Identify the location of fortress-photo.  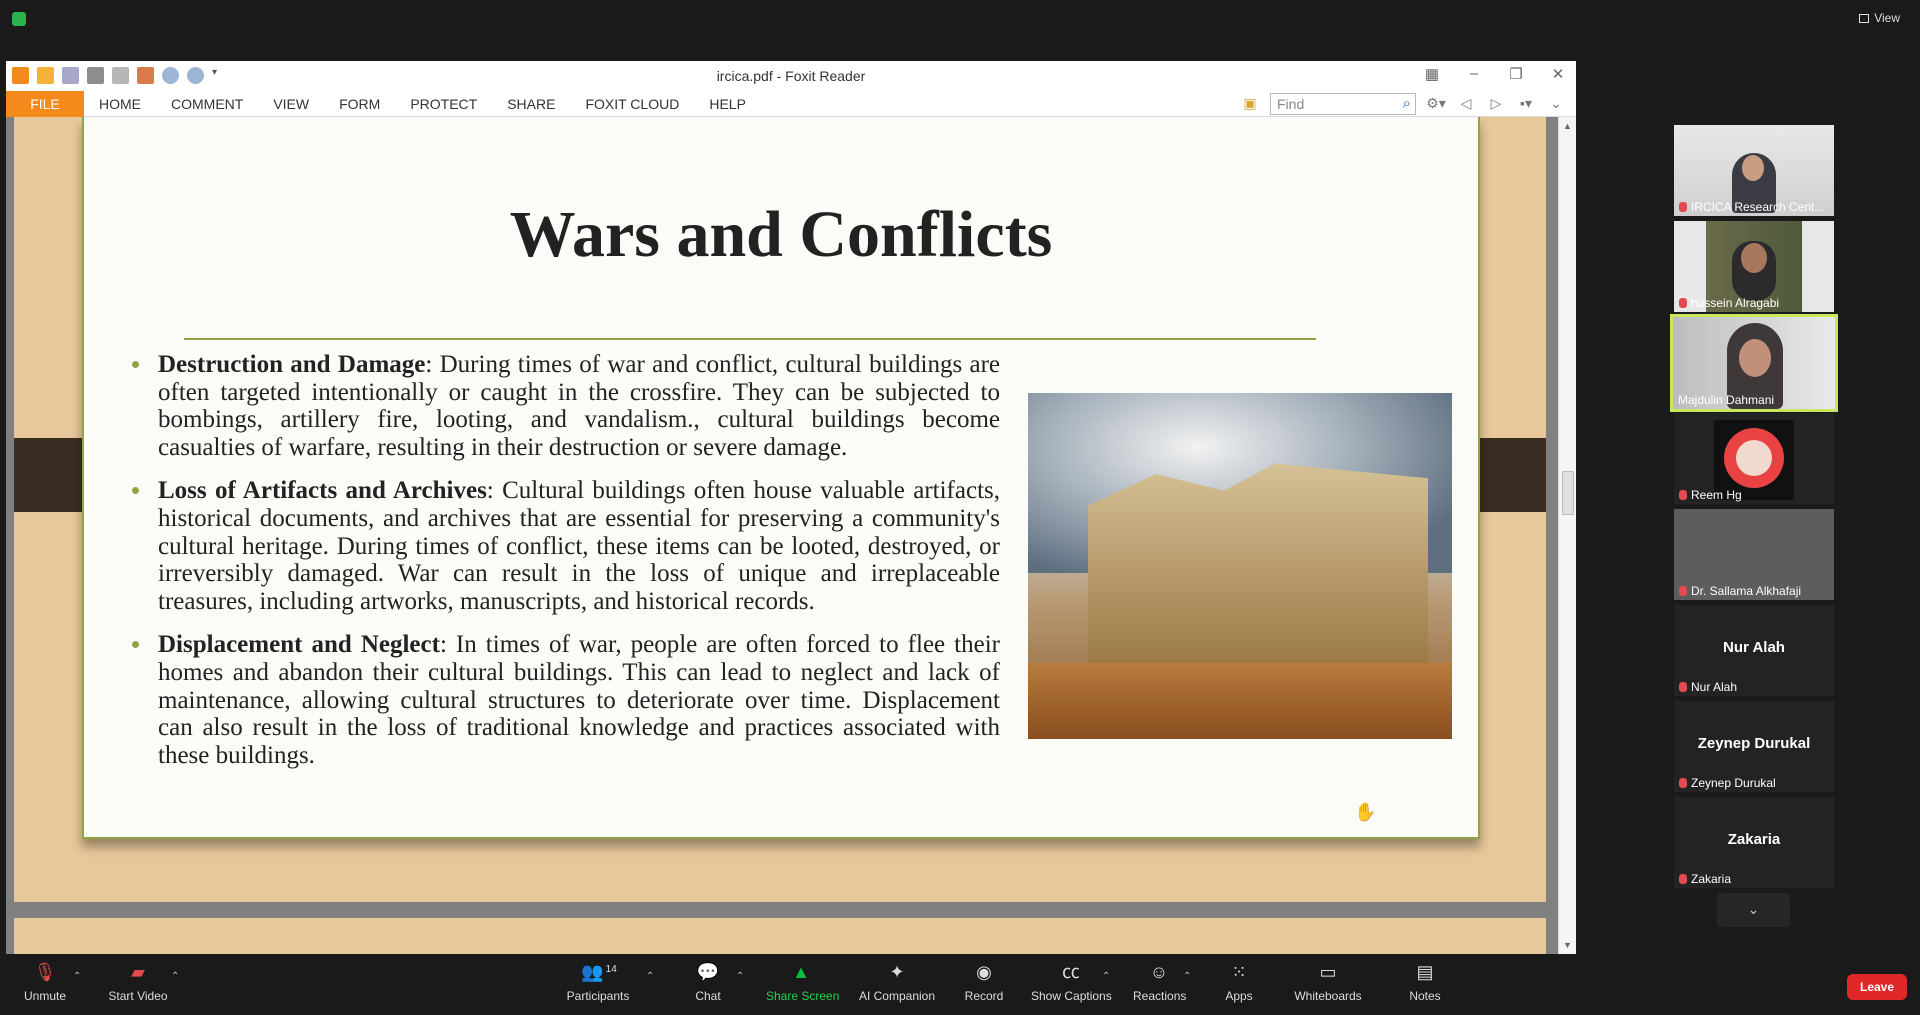
(1240, 566).